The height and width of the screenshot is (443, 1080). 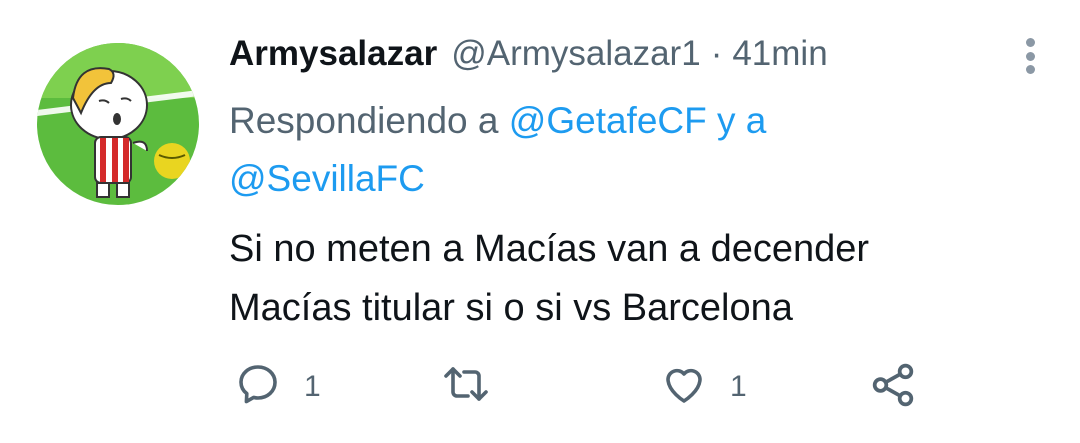 I want to click on tweet-text-line-2: Macías titular si o si vs Barcelona, so click(x=511, y=308).